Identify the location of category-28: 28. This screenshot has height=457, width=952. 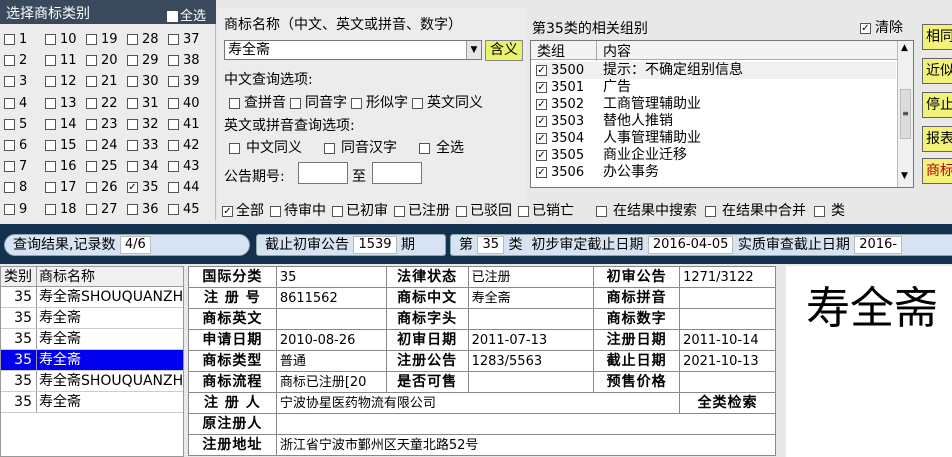
(143, 40).